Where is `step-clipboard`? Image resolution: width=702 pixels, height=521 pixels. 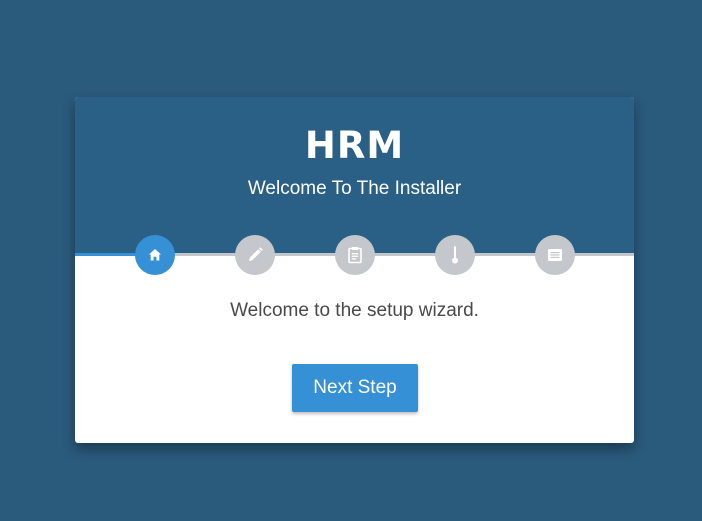 step-clipboard is located at coordinates (355, 255).